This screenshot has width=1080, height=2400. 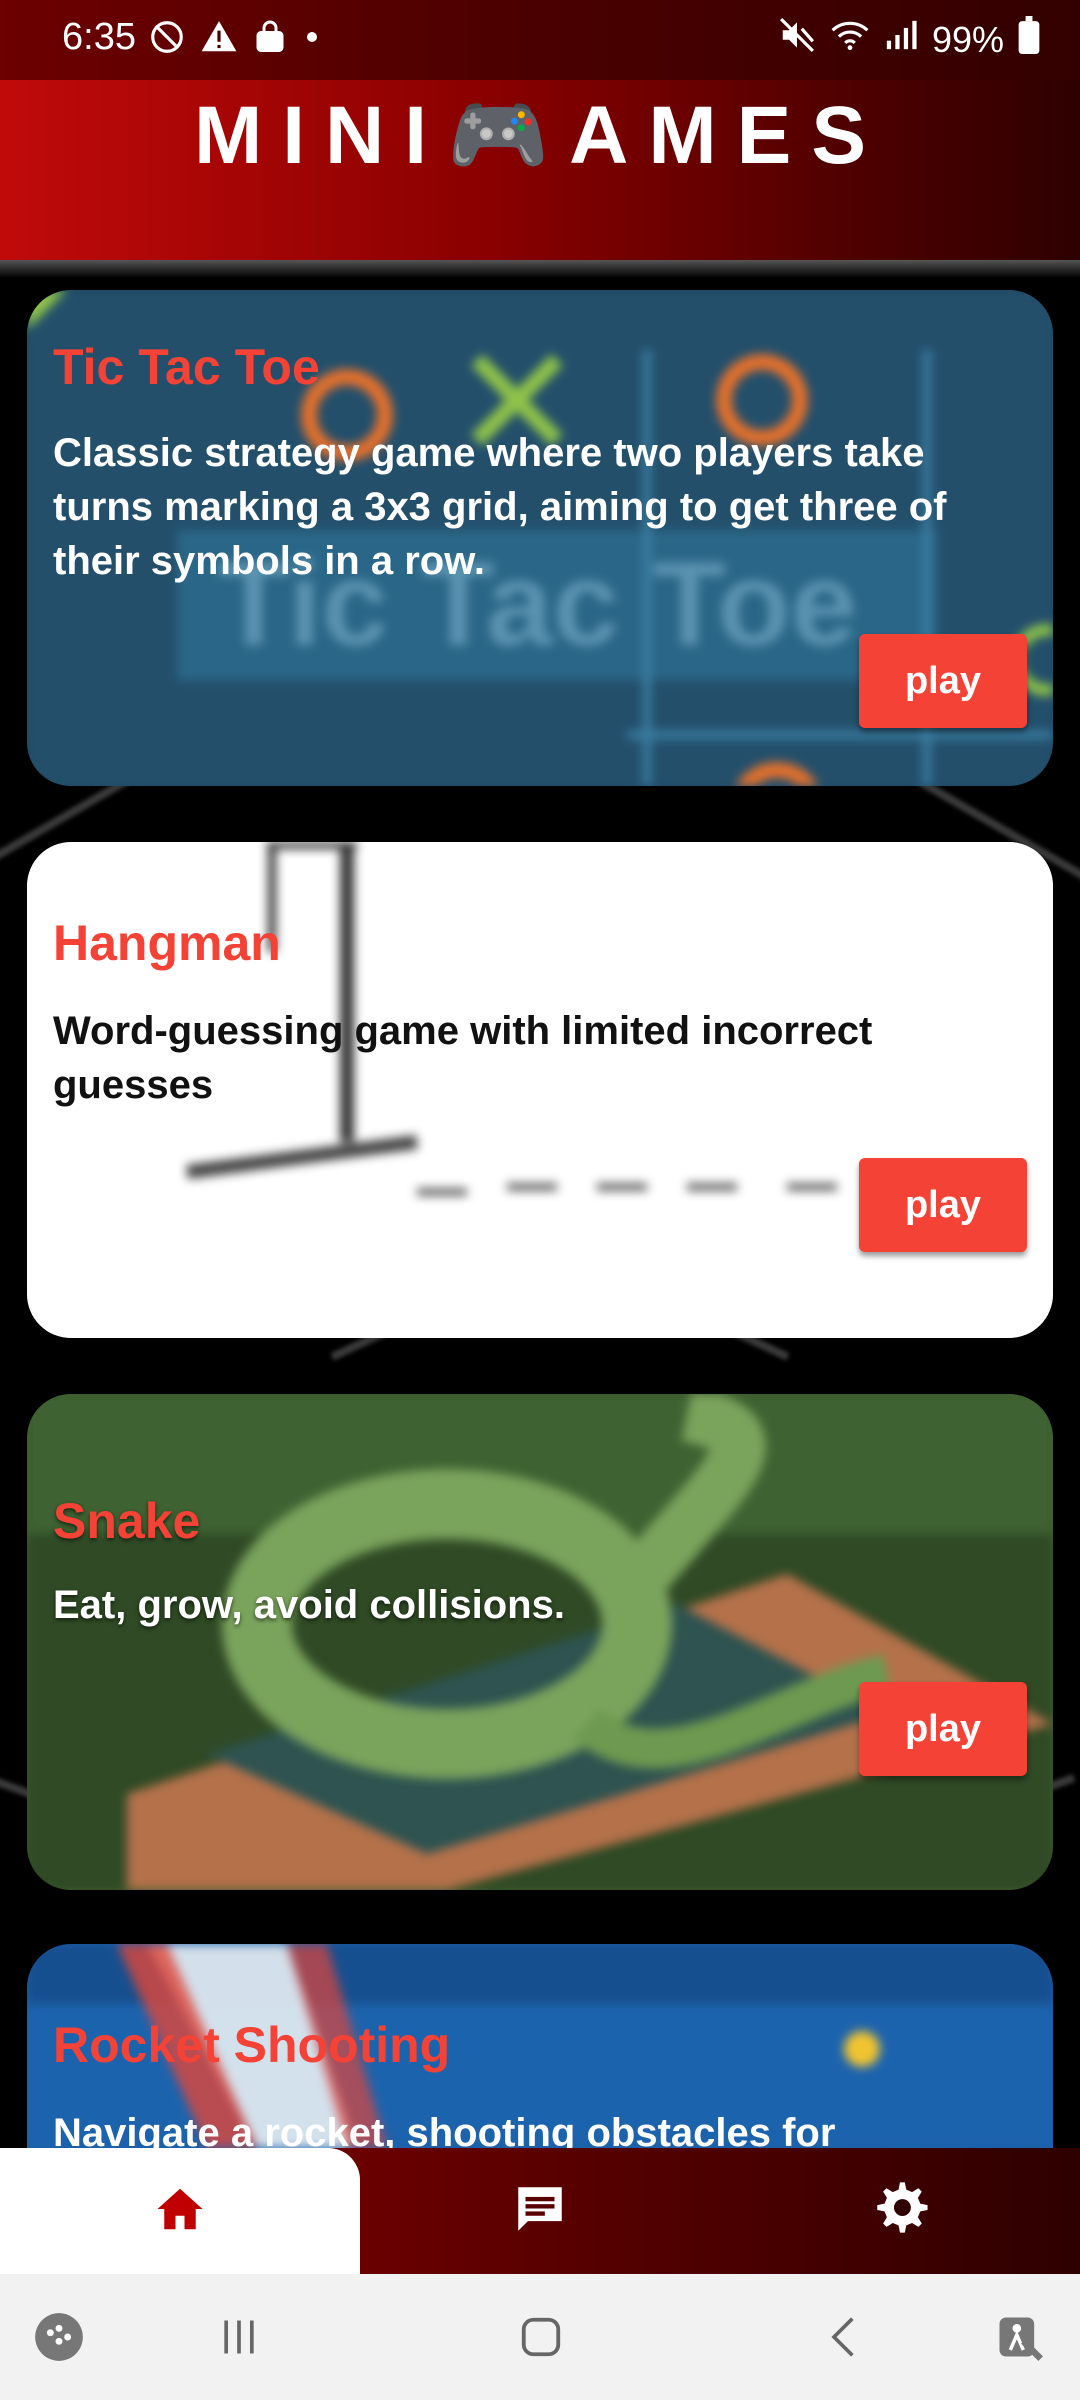 What do you see at coordinates (943, 1729) in the screenshot?
I see `play-button-snake: play` at bounding box center [943, 1729].